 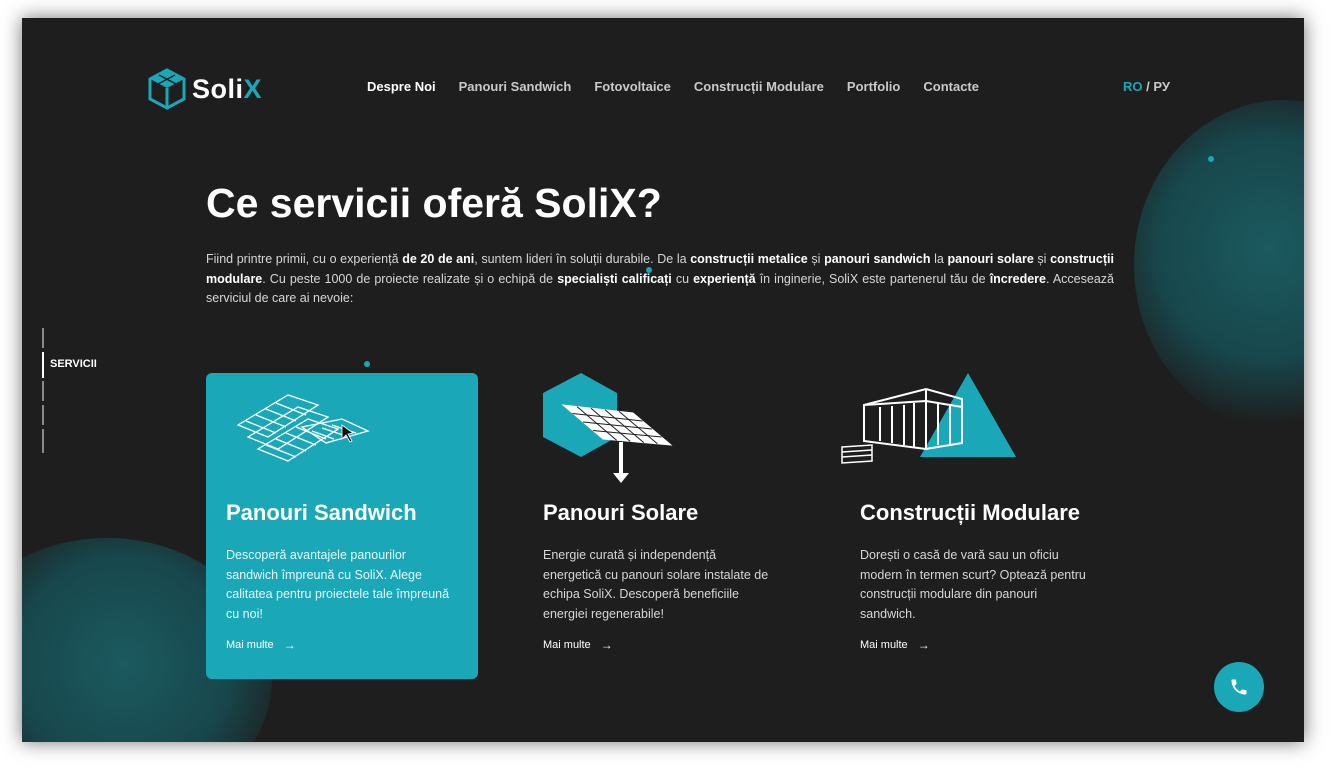 What do you see at coordinates (608, 428) in the screenshot?
I see `solar-panel-icon` at bounding box center [608, 428].